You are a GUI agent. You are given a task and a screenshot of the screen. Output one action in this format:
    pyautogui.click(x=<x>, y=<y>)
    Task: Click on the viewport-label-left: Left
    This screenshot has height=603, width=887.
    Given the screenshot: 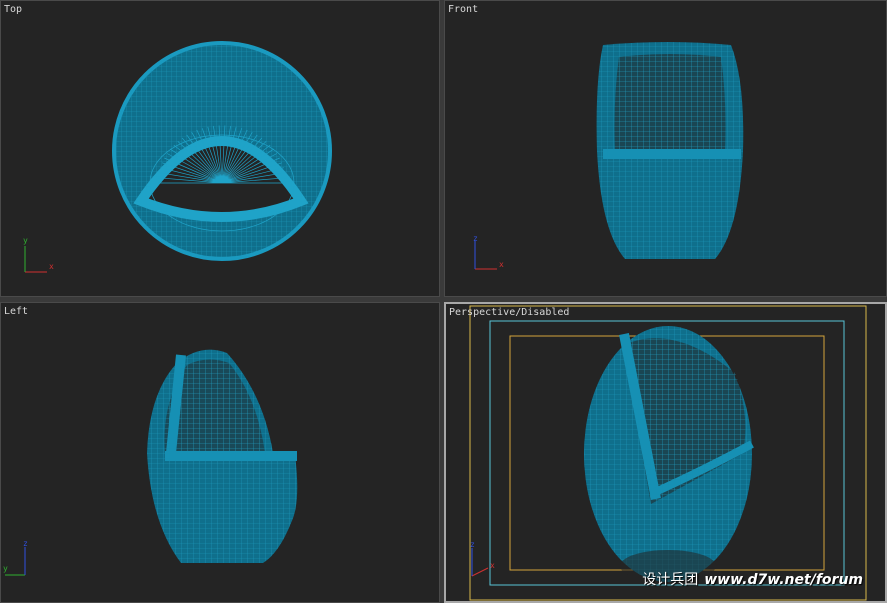 What is the action you would take?
    pyautogui.click(x=16, y=312)
    